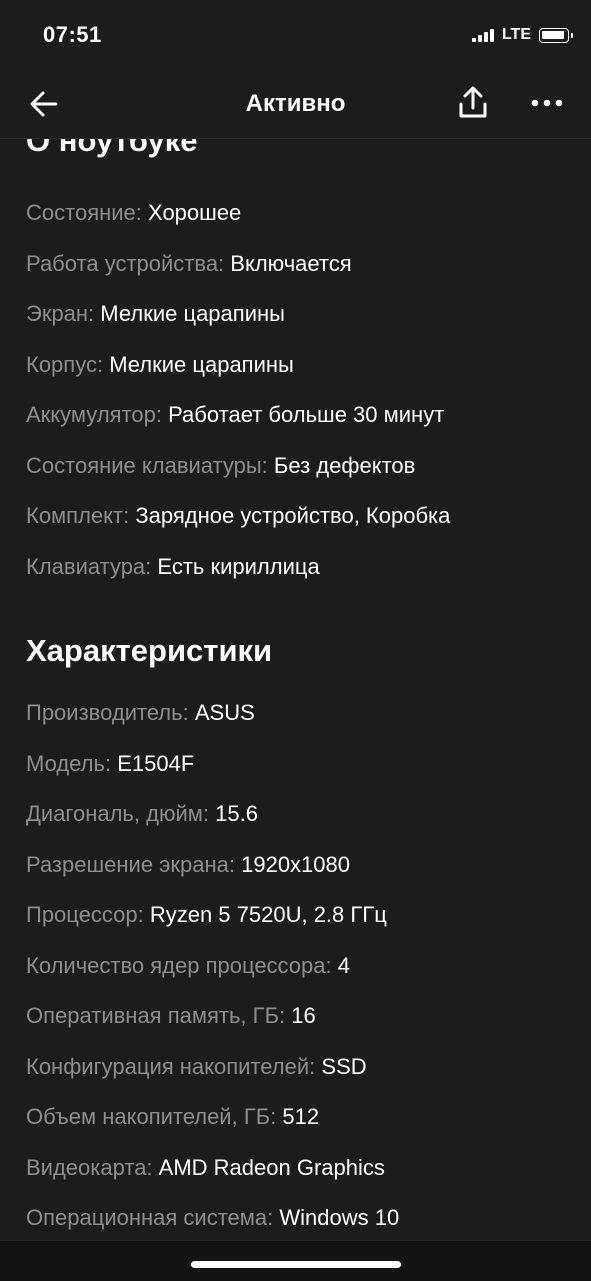 This screenshot has height=1281, width=591. I want to click on home-indicator, so click(296, 1264).